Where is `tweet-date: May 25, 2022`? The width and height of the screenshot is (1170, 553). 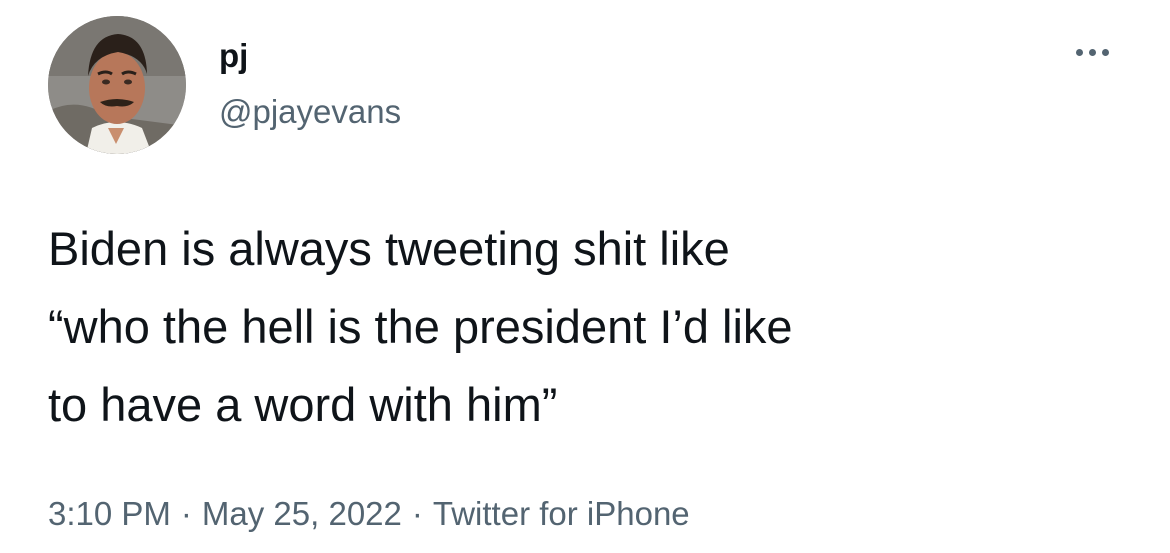
tweet-date: May 25, 2022 is located at coordinates (302, 514).